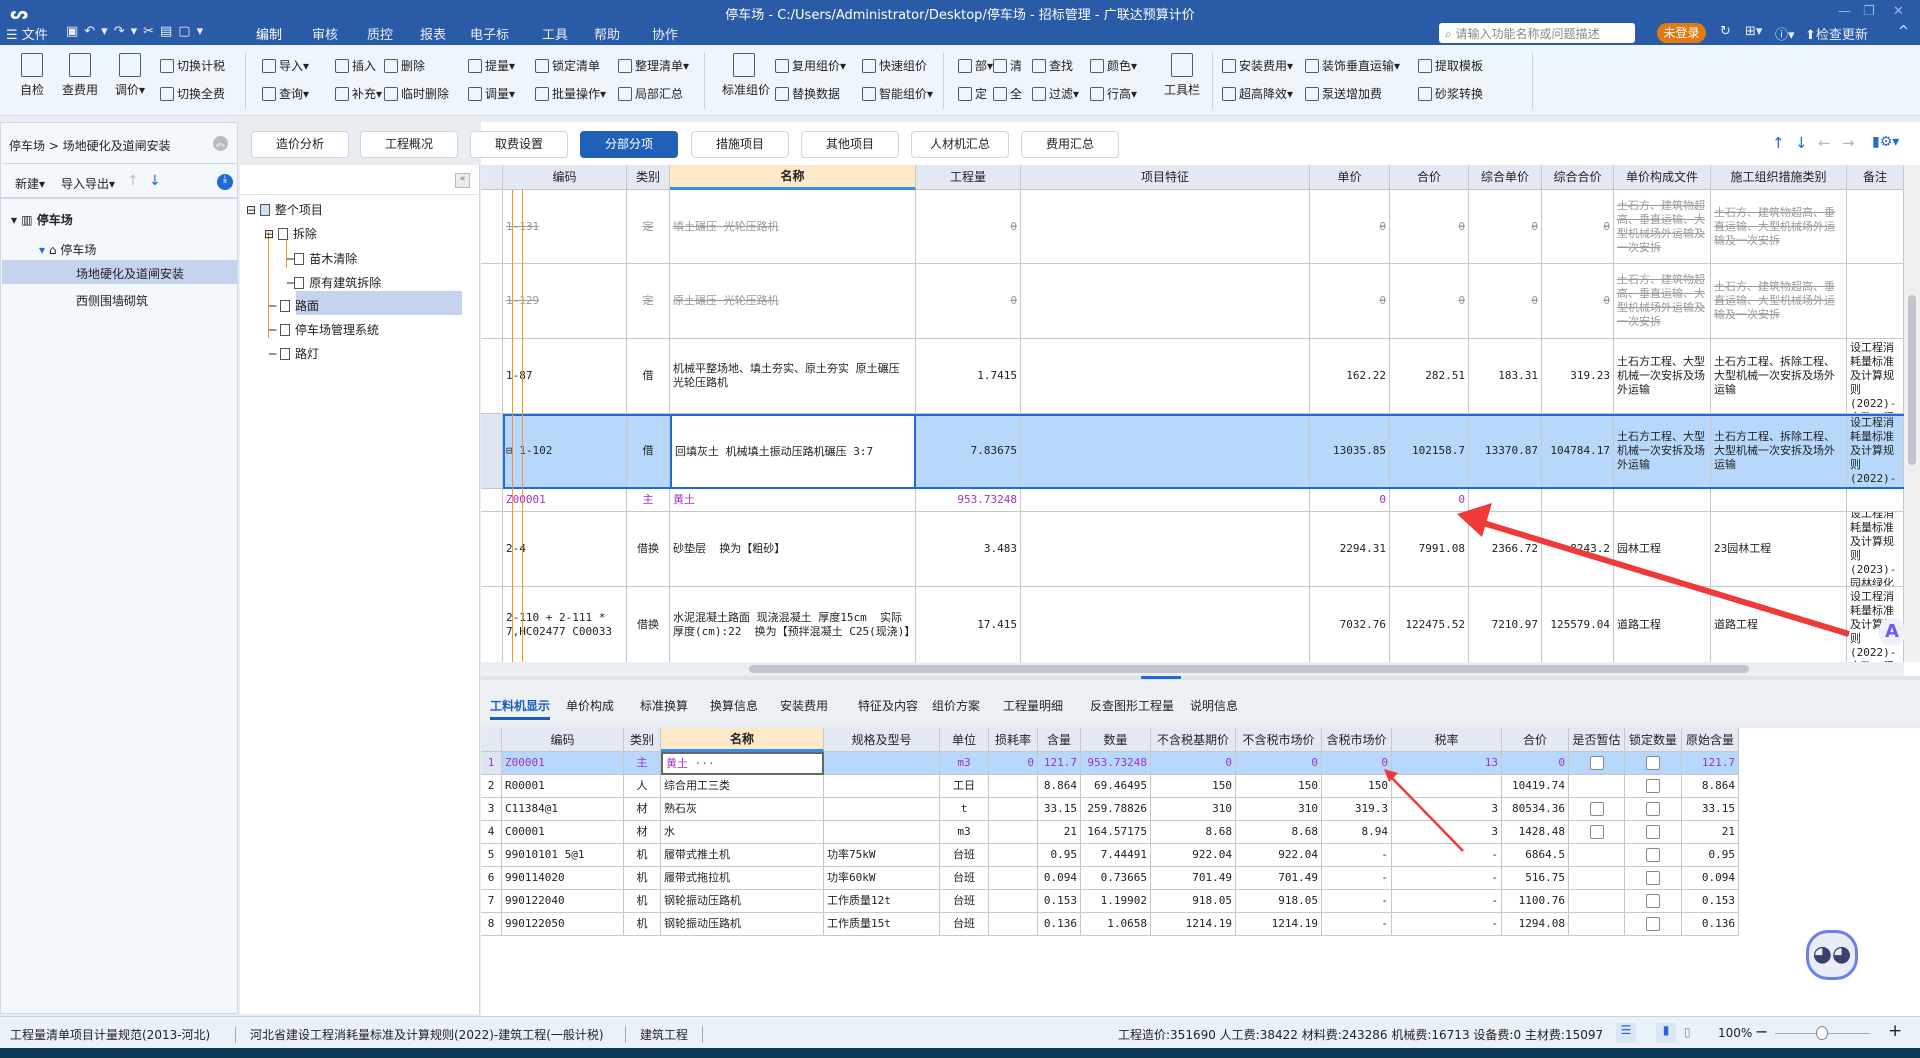 The width and height of the screenshot is (1920, 1058). I want to click on status-rule: 河北省建设工程消耗量标准及计算规则(2022)-建筑工程(一般计税), so click(419, 1034).